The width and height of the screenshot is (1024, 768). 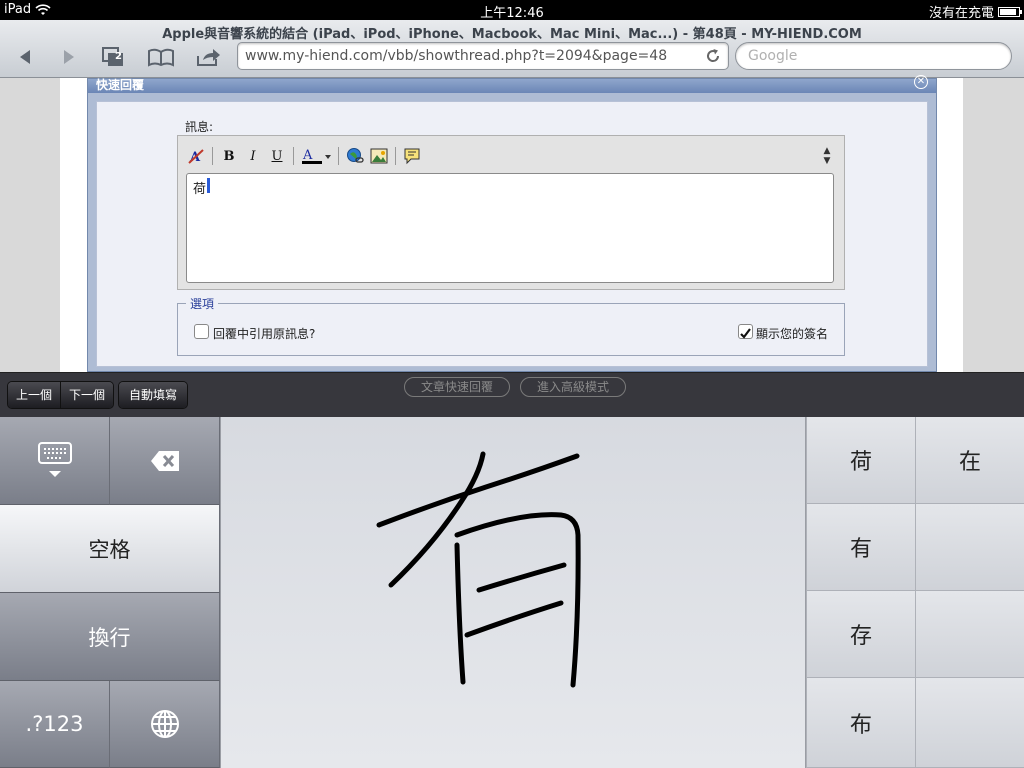 What do you see at coordinates (969, 460) in the screenshot?
I see `candidate-2: 在` at bounding box center [969, 460].